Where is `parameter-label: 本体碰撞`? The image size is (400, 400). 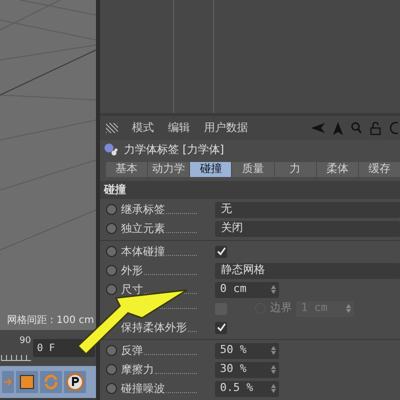
parameter-label: 本体碰撞 is located at coordinates (143, 251).